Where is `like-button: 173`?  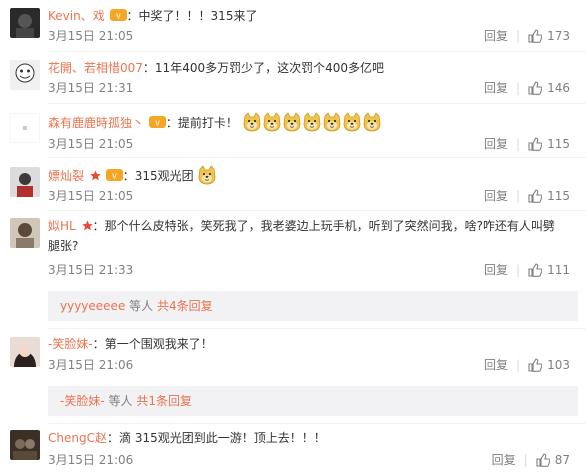 like-button: 173 is located at coordinates (549, 36).